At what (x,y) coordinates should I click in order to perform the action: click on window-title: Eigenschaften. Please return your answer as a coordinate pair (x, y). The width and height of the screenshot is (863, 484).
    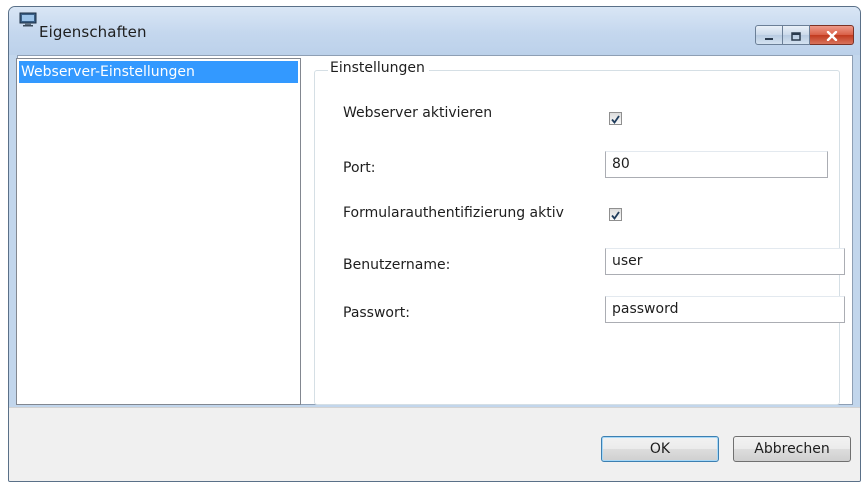
    Looking at the image, I should click on (93, 32).